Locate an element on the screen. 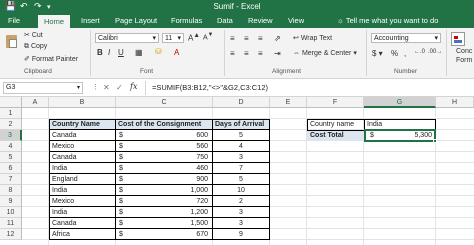  increase-font-button: A▲ is located at coordinates (194, 37).